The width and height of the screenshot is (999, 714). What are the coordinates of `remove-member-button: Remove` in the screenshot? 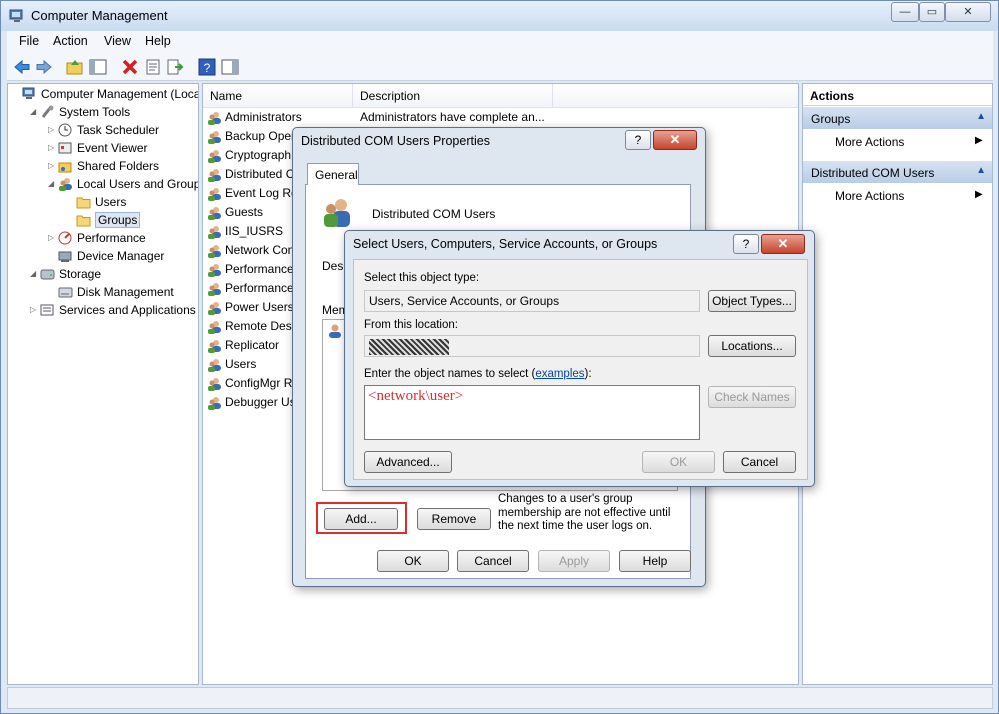 It's located at (454, 519).